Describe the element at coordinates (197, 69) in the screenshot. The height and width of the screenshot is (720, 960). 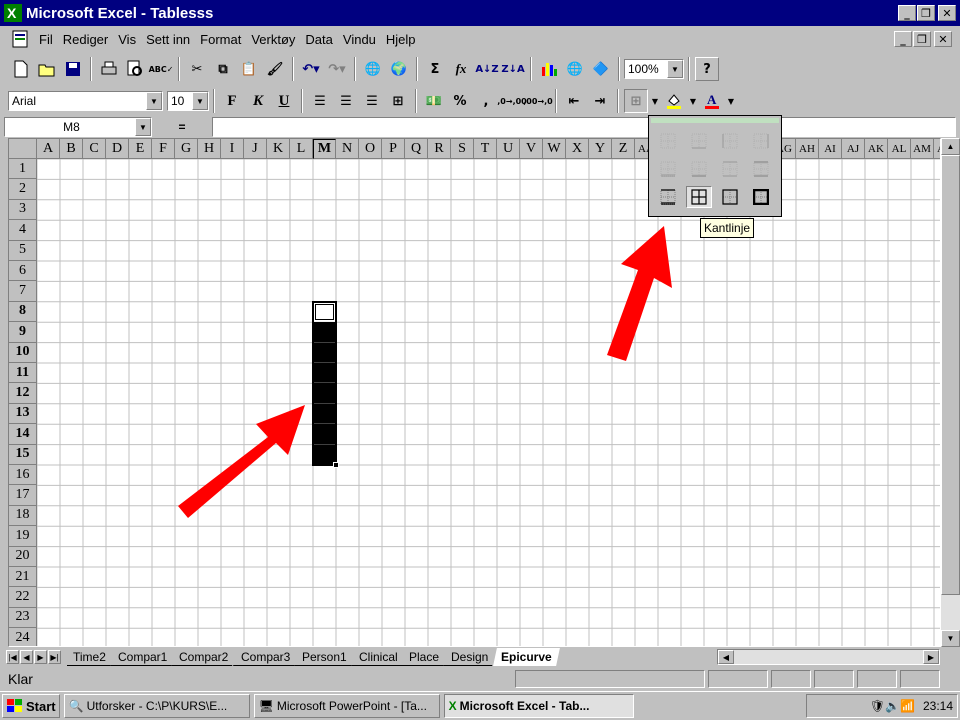
I see `cut-icon: ✂` at that location.